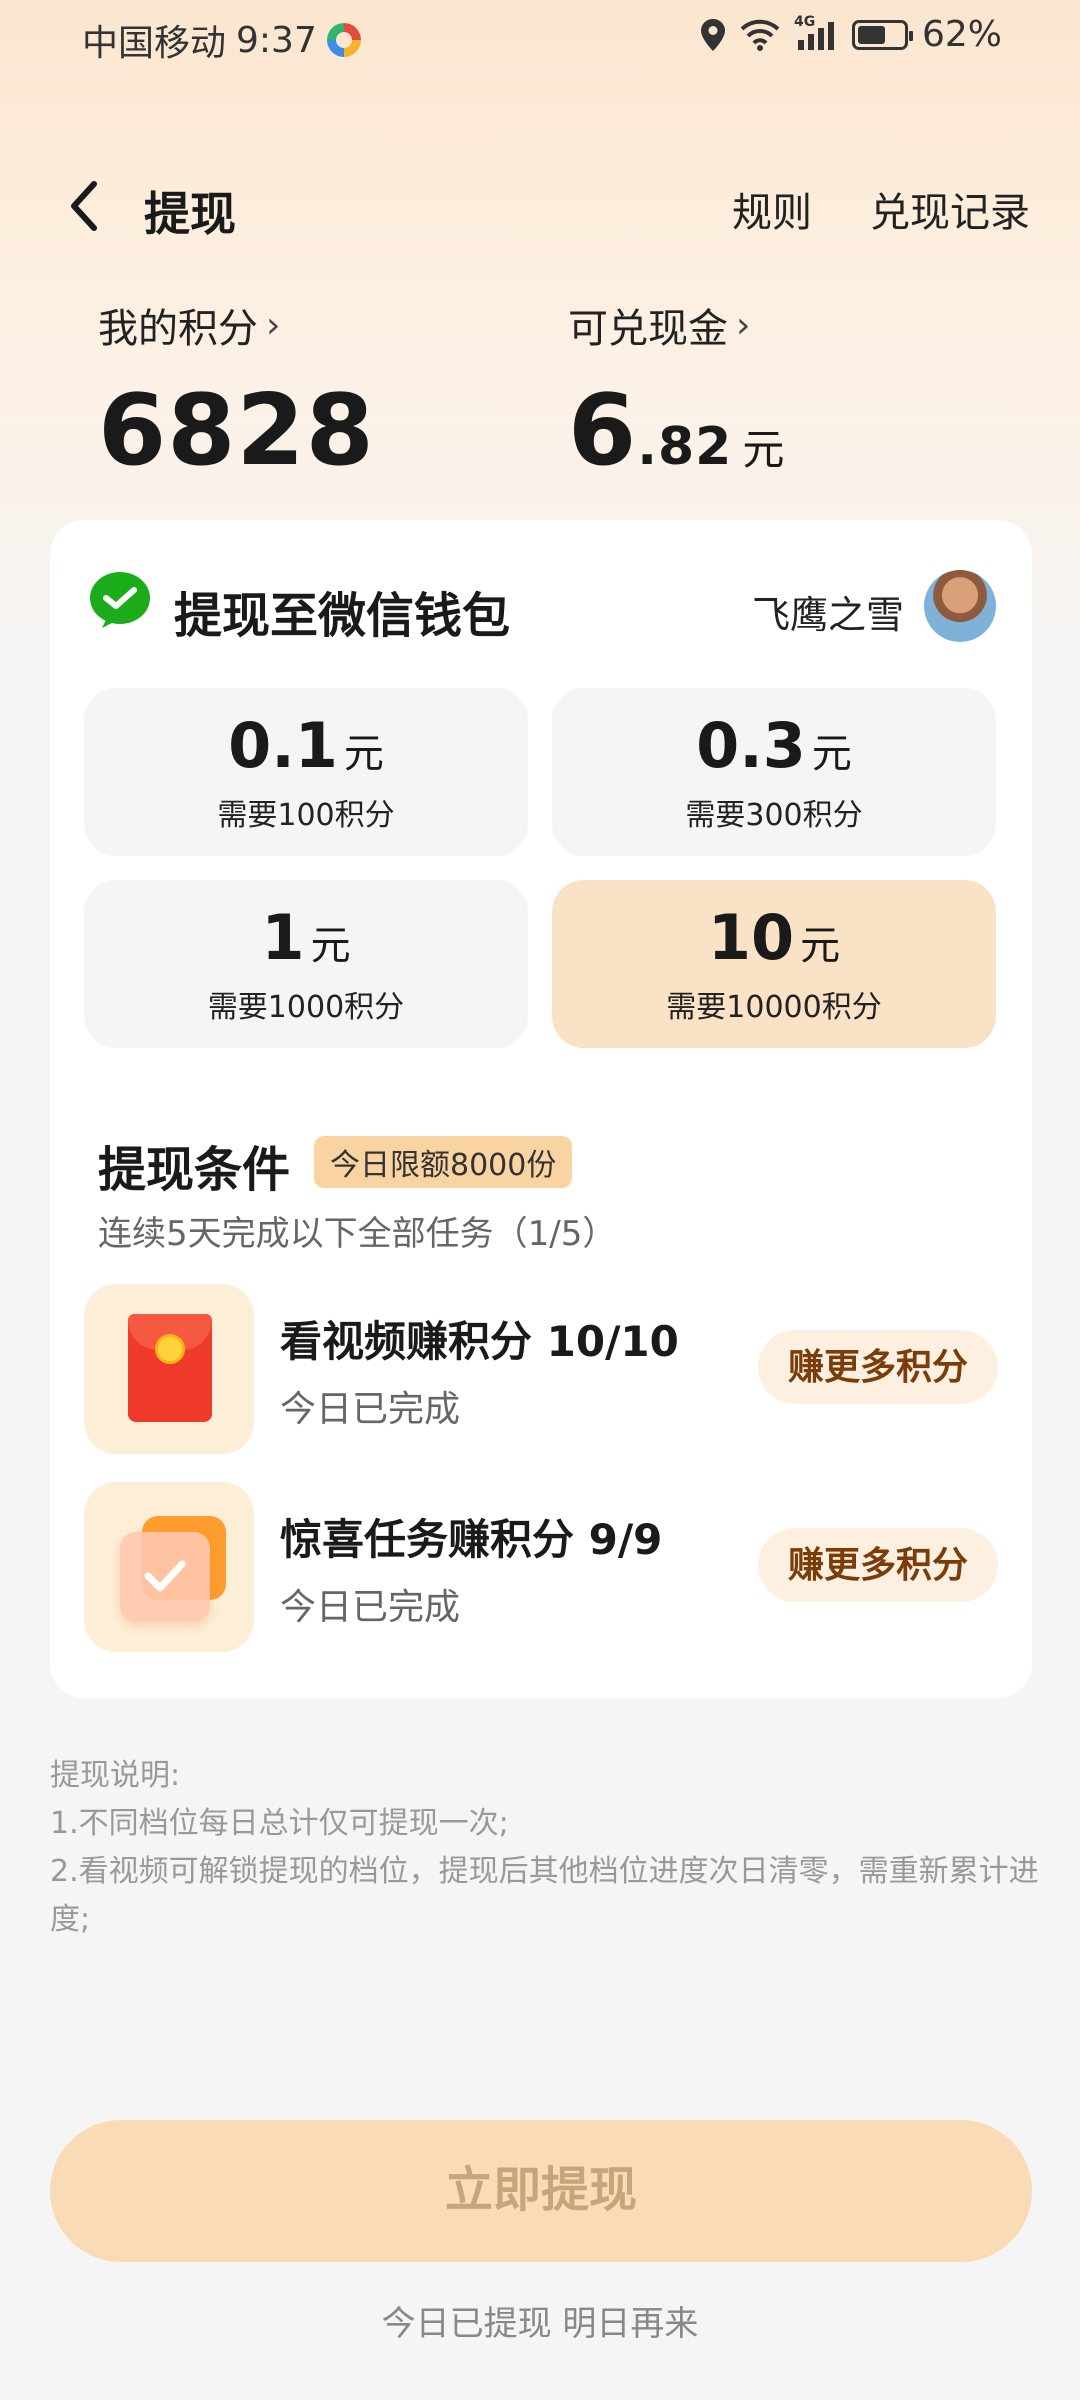 The width and height of the screenshot is (1080, 2400). I want to click on tier-amount: 0.1 元, so click(306, 745).